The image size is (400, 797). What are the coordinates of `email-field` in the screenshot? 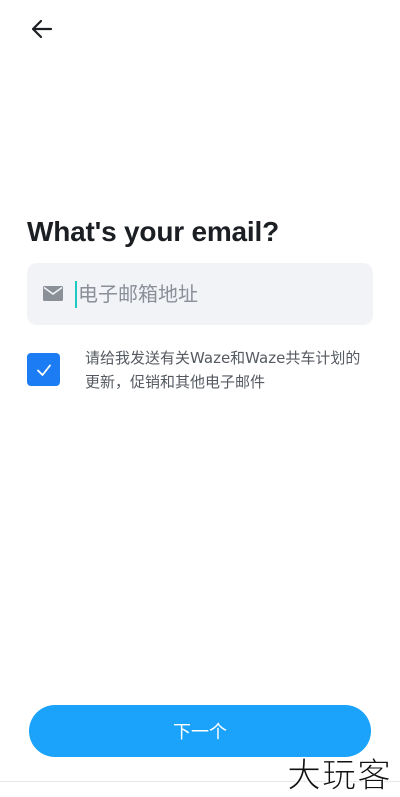 It's located at (200, 294).